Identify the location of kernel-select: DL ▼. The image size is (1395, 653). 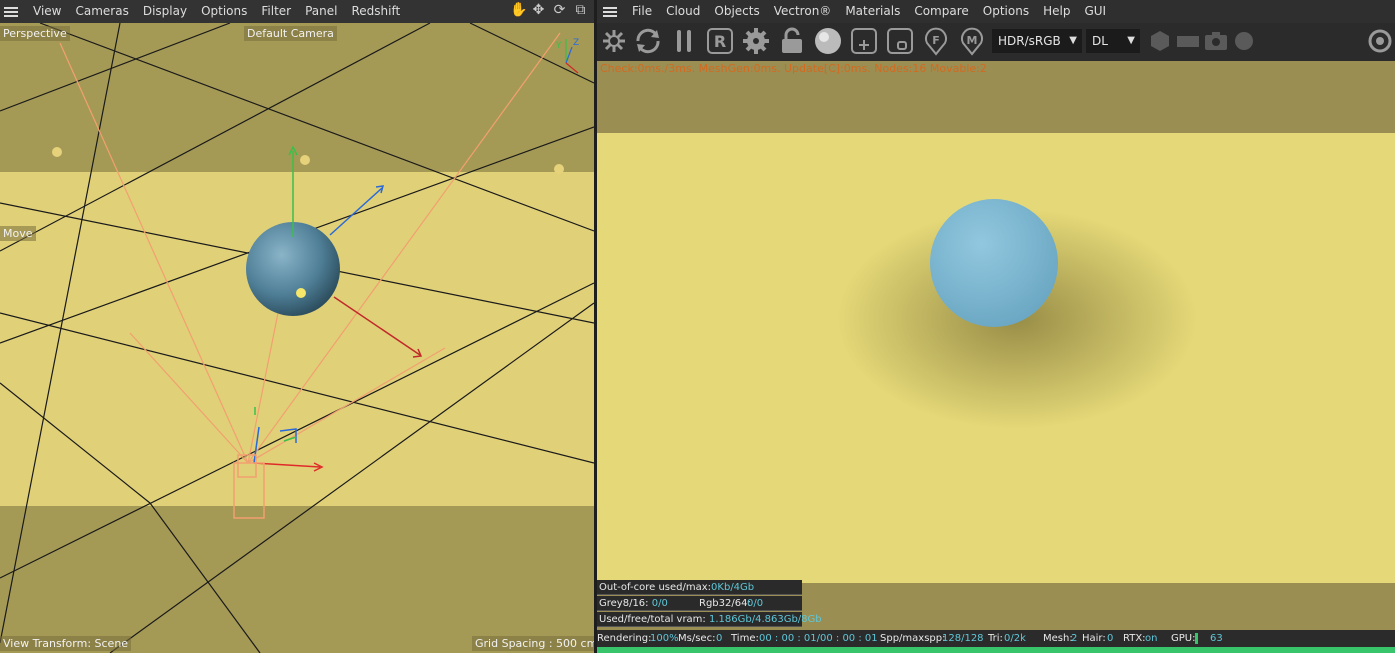
(1113, 41).